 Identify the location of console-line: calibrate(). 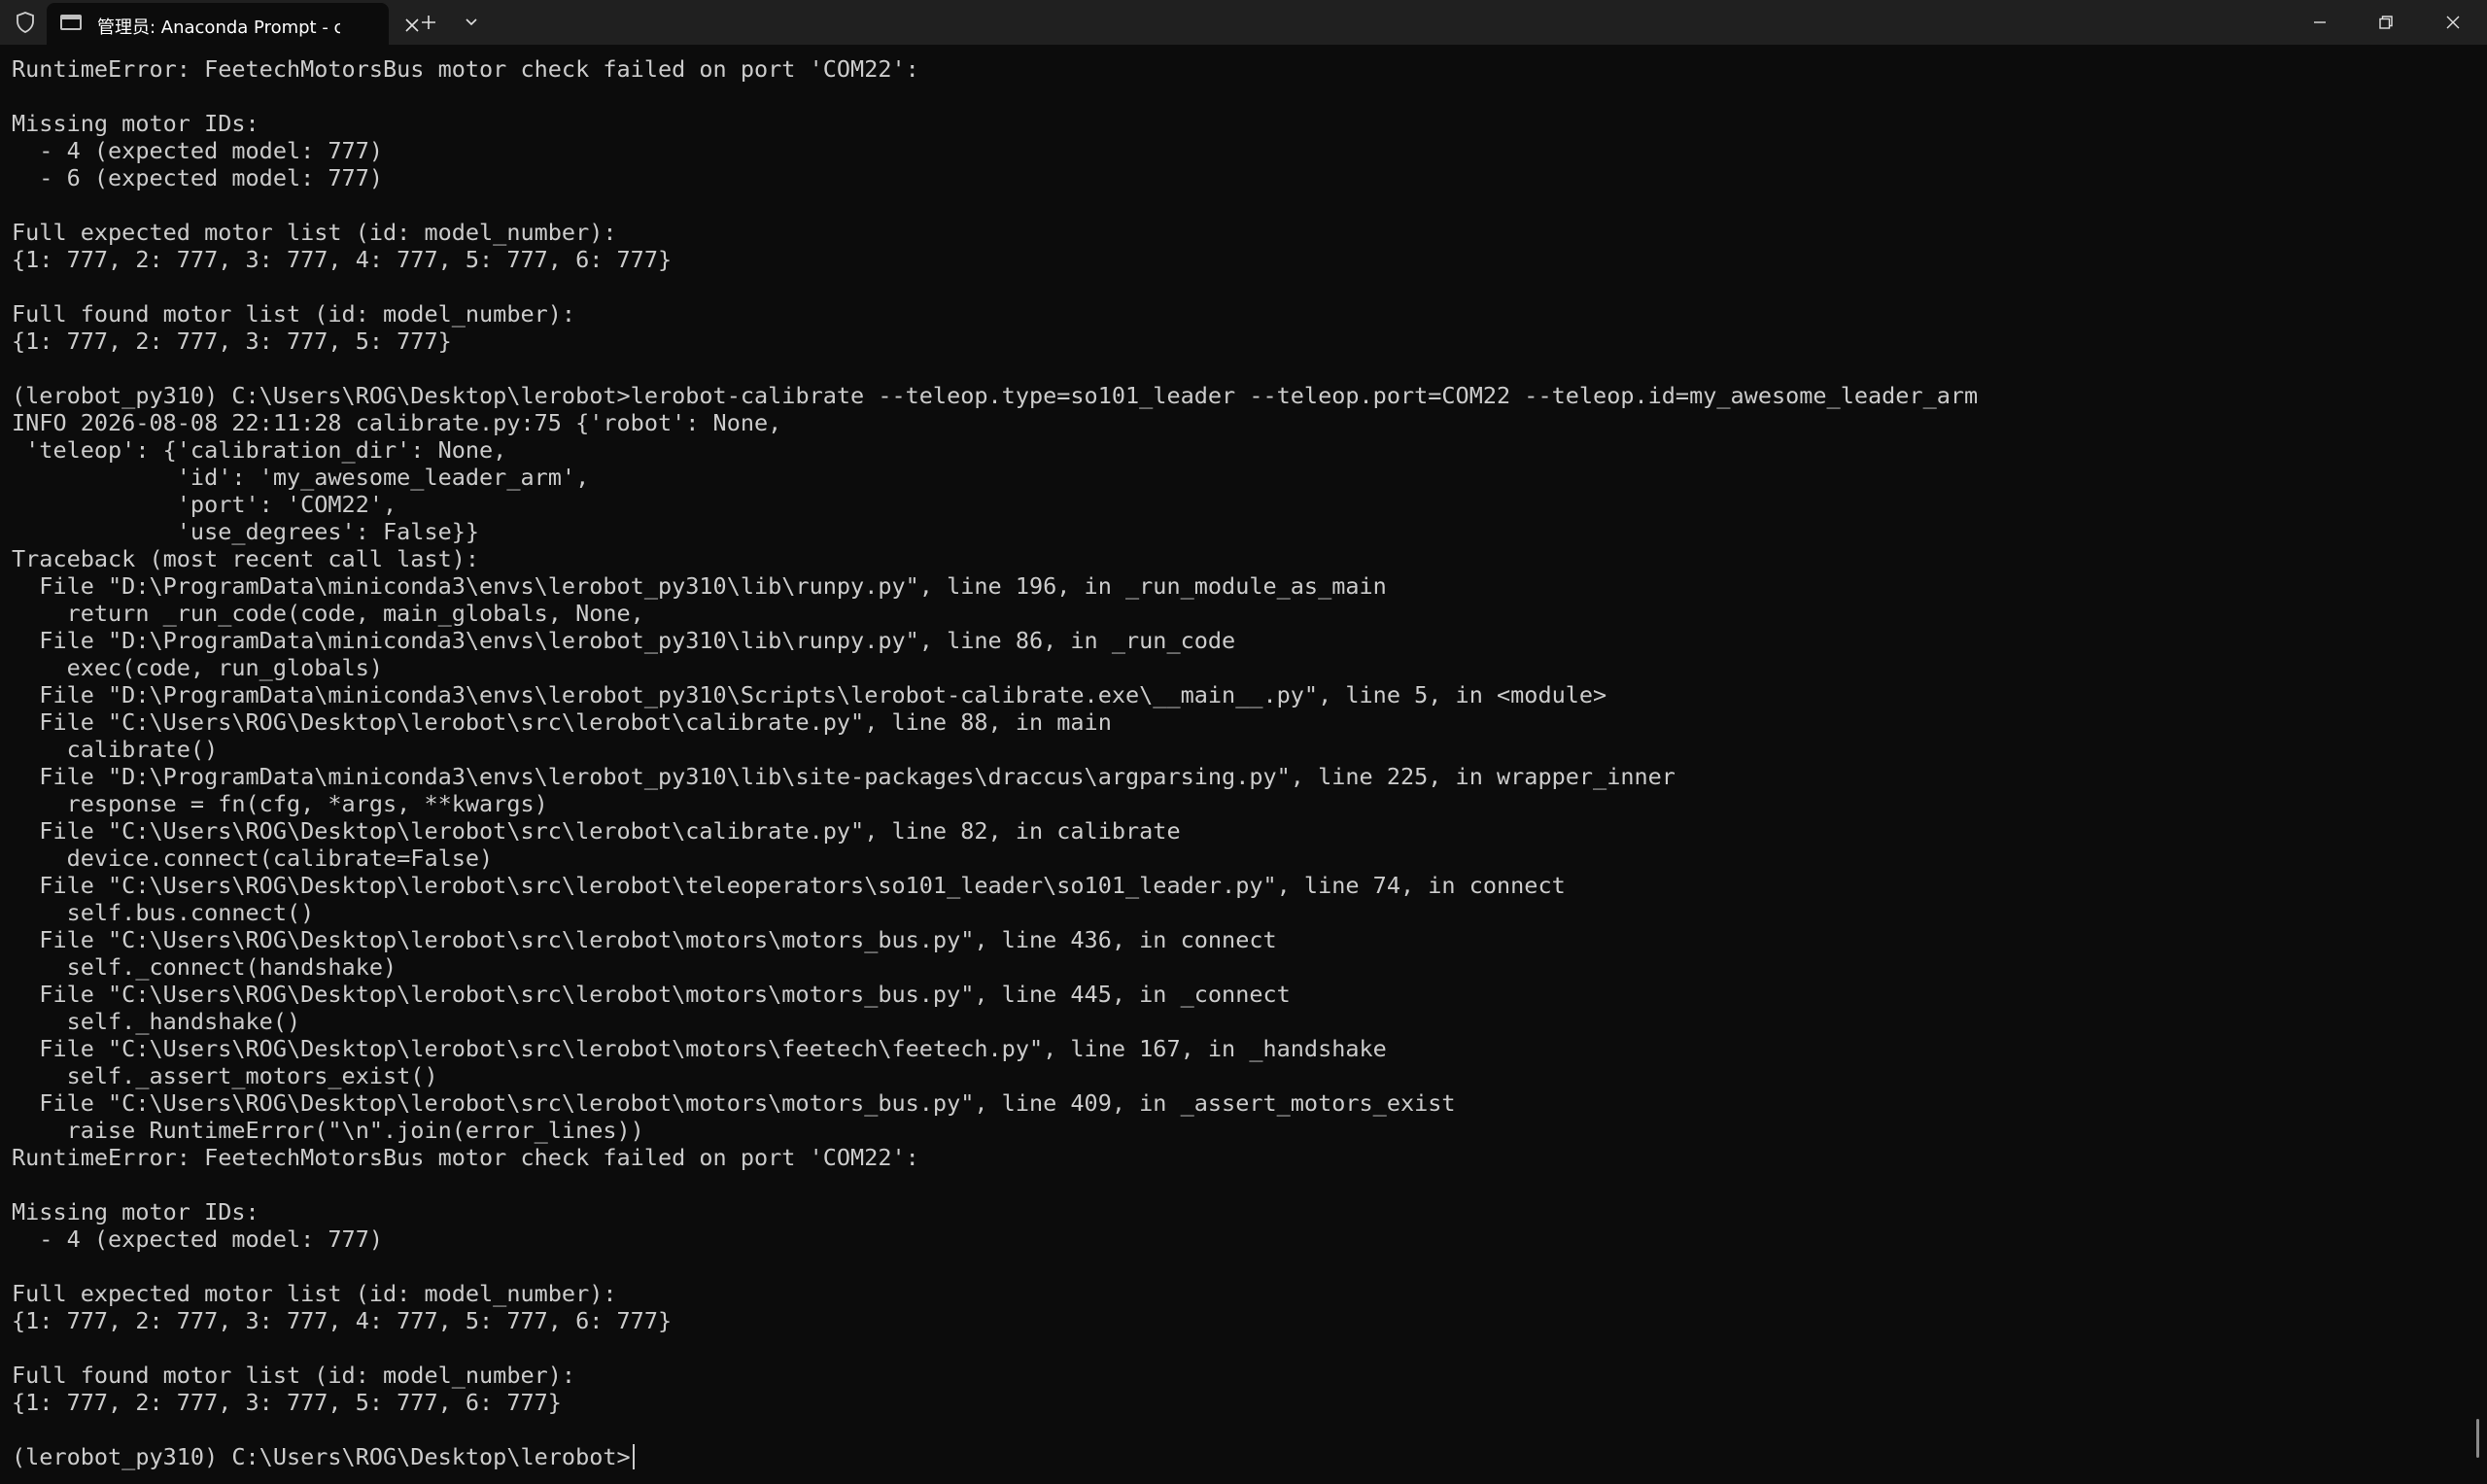
(116, 749).